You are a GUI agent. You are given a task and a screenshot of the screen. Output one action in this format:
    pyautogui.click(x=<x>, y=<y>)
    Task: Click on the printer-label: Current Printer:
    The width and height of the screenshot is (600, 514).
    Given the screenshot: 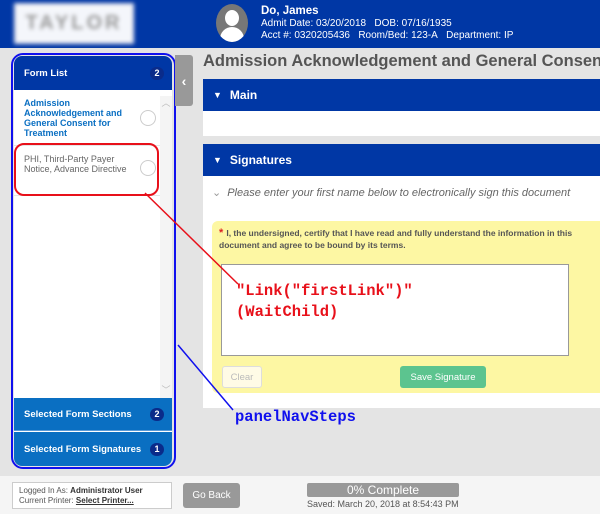 What is the action you would take?
    pyautogui.click(x=46, y=500)
    